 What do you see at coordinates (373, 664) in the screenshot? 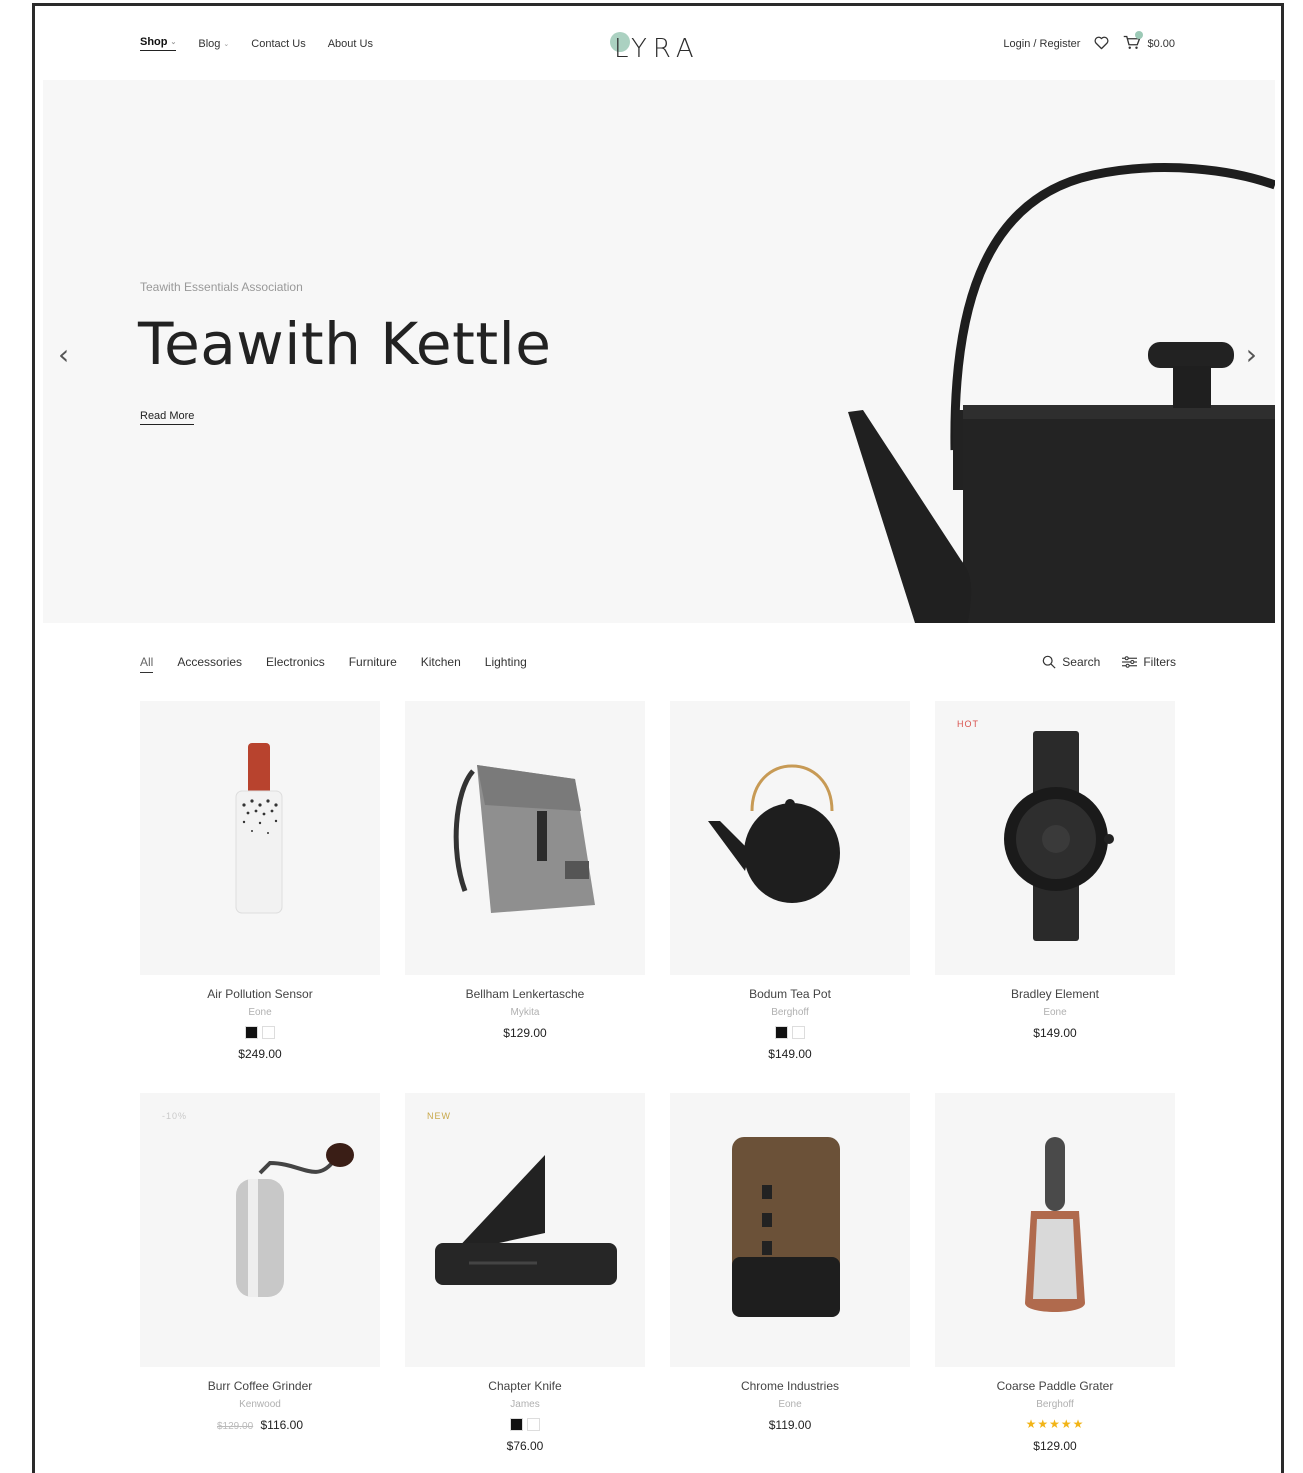
I see `tab-furniture: Furniture` at bounding box center [373, 664].